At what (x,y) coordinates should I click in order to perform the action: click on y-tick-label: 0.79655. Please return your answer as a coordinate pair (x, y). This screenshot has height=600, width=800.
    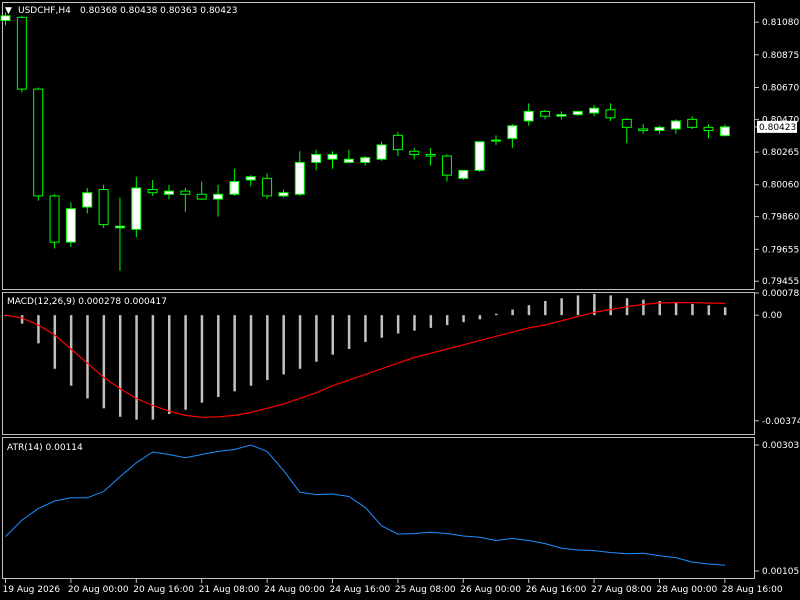
    Looking at the image, I should click on (780, 250).